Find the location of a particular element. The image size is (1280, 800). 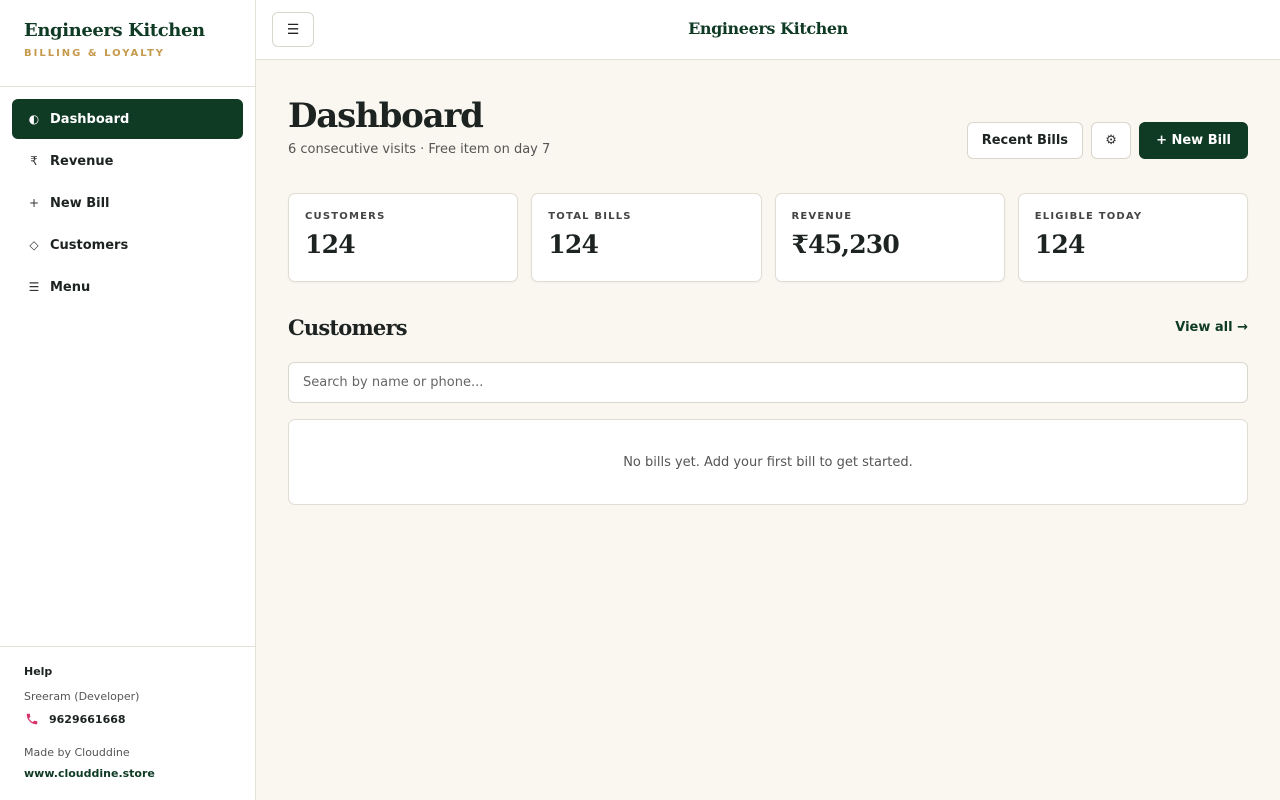

sidebar-item-revenue: ₹ Revenue is located at coordinates (127, 161).